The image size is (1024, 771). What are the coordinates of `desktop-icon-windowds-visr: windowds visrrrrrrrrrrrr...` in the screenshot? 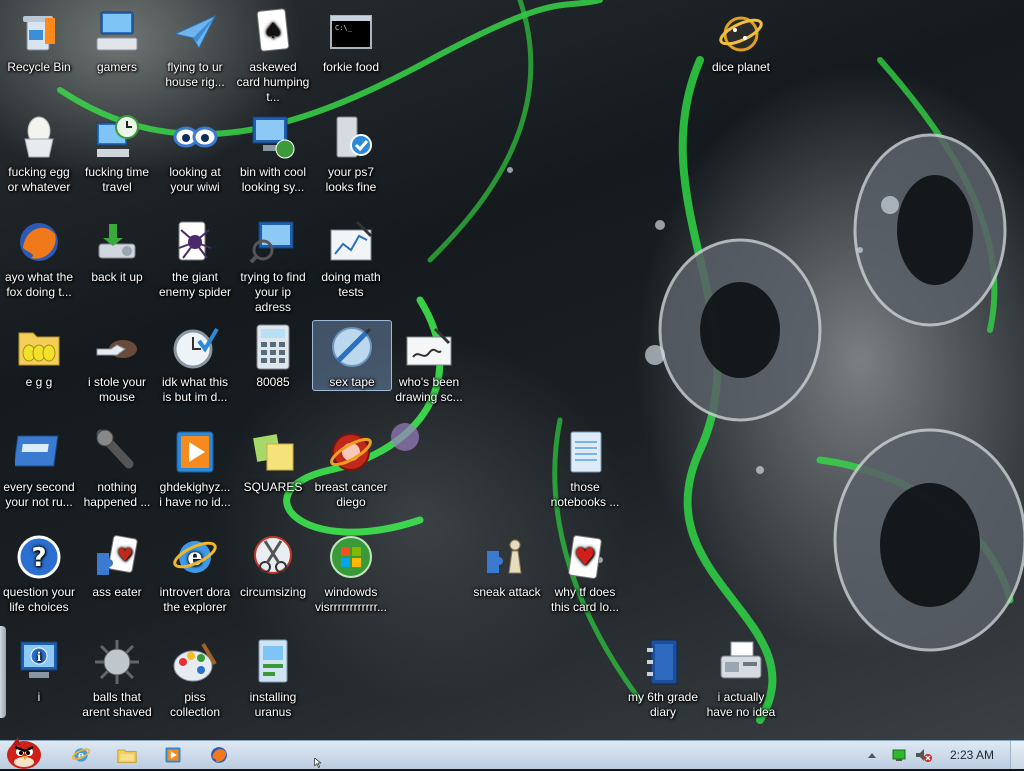 It's located at (351, 573).